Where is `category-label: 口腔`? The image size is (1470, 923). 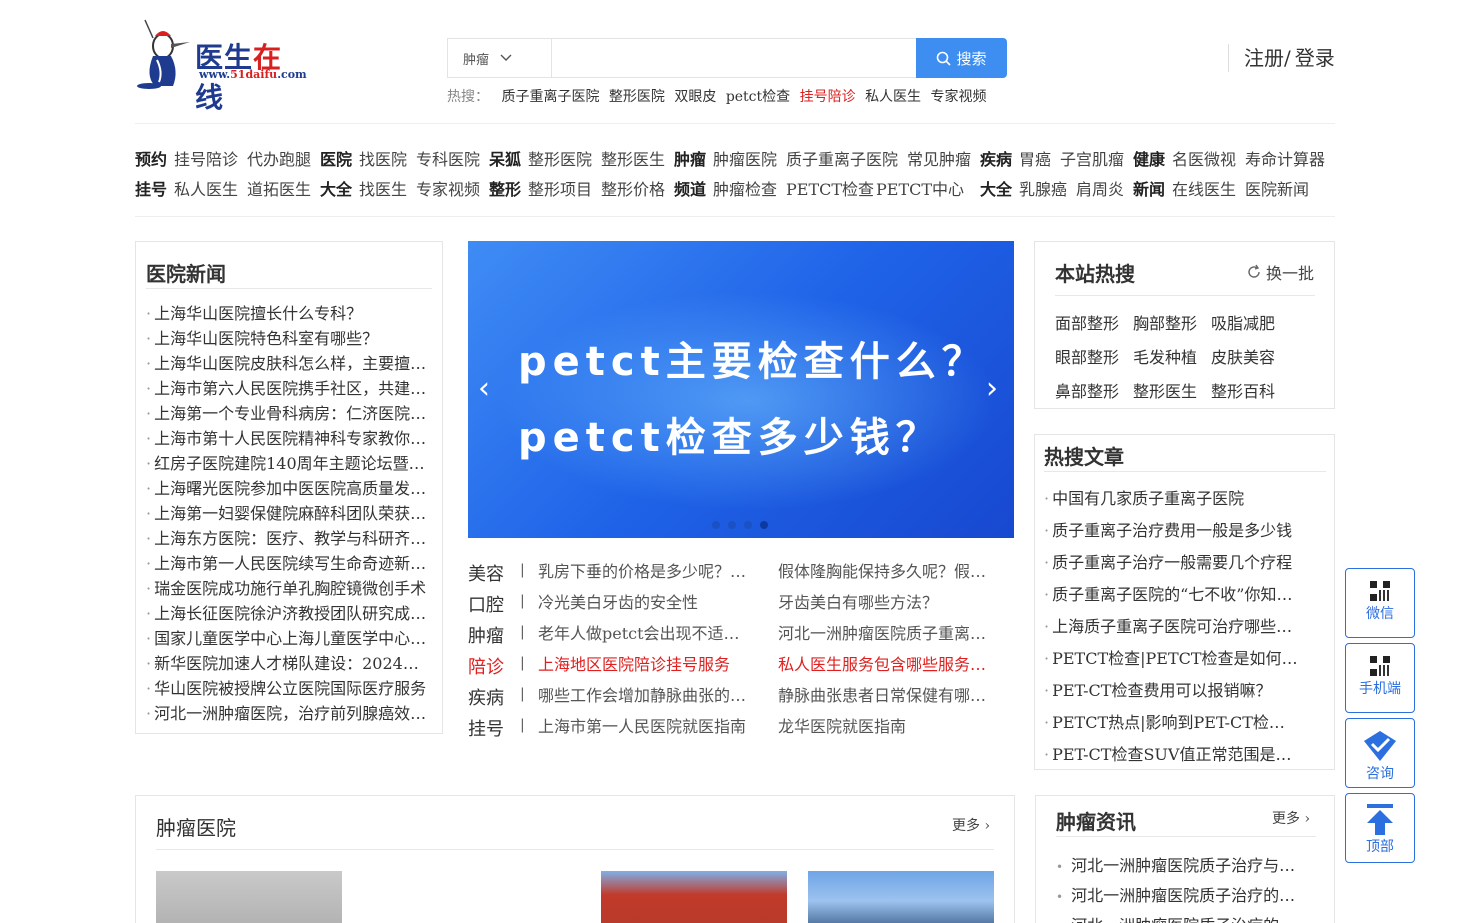
category-label: 口腔 is located at coordinates (486, 604).